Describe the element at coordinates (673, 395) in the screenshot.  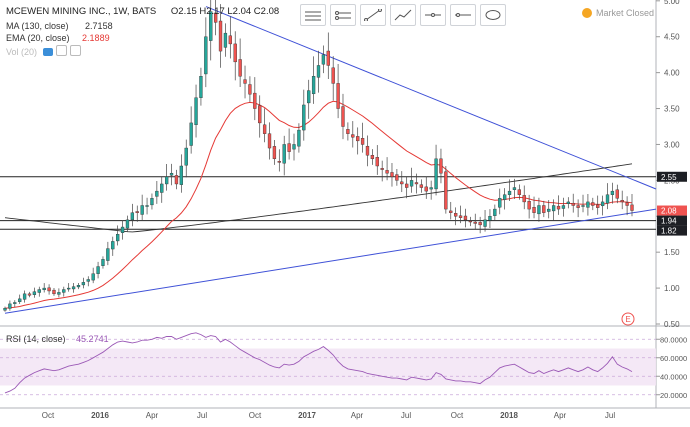
I see `rsi-tick-label: 20.0000` at that location.